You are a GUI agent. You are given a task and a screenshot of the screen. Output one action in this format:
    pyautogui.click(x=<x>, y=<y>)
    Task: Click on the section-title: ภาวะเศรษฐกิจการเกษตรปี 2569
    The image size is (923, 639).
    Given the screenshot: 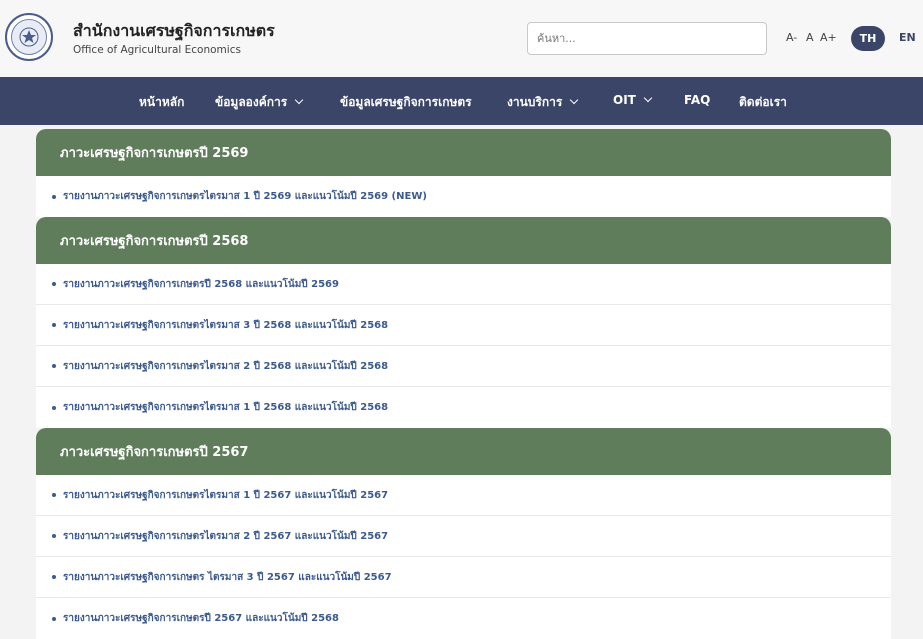 What is the action you would take?
    pyautogui.click(x=463, y=152)
    